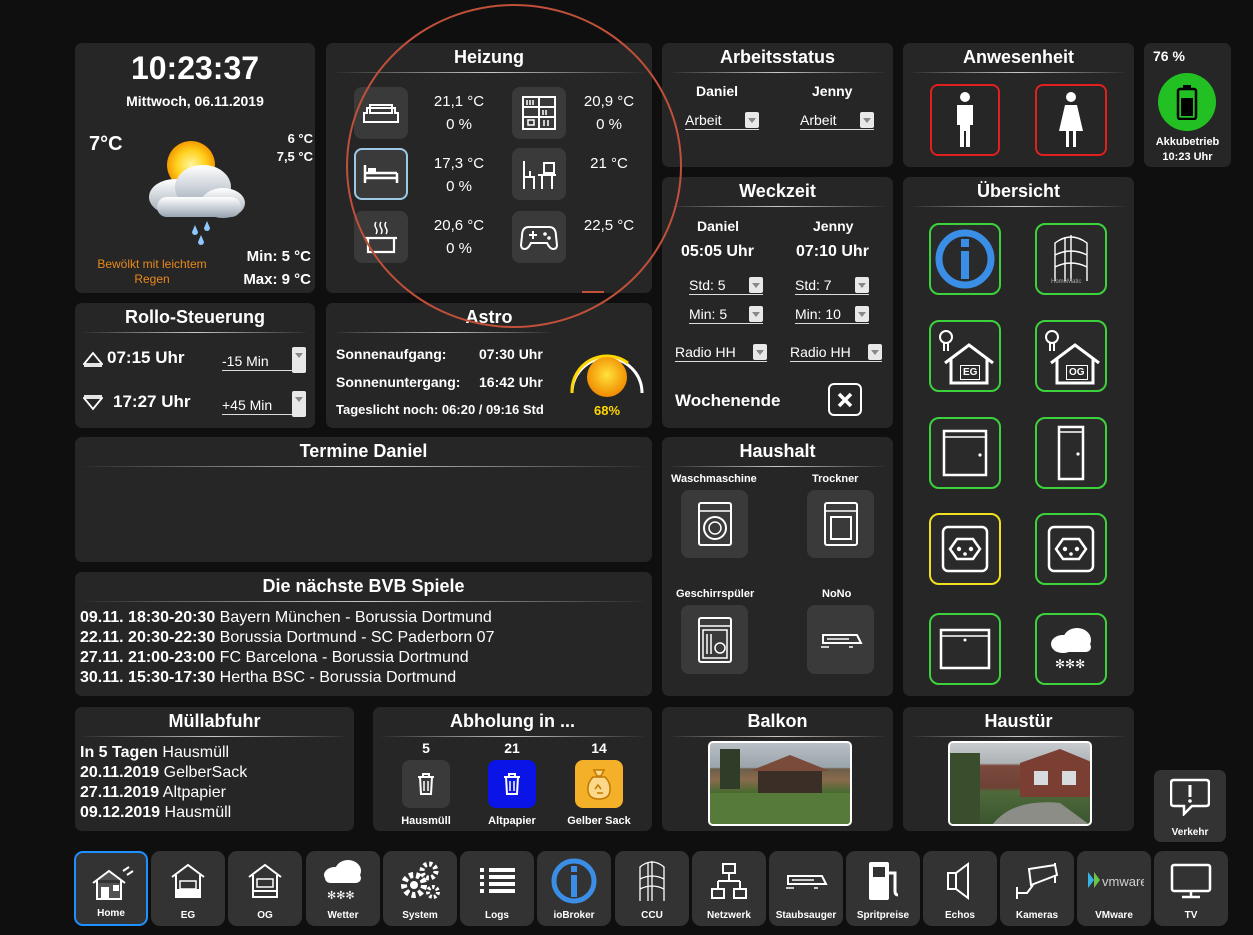 The width and height of the screenshot is (1253, 935). I want to click on hausmuell-bin, so click(426, 784).